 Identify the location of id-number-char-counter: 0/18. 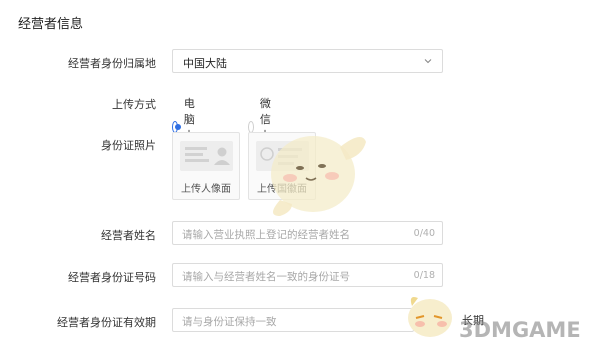
(424, 275).